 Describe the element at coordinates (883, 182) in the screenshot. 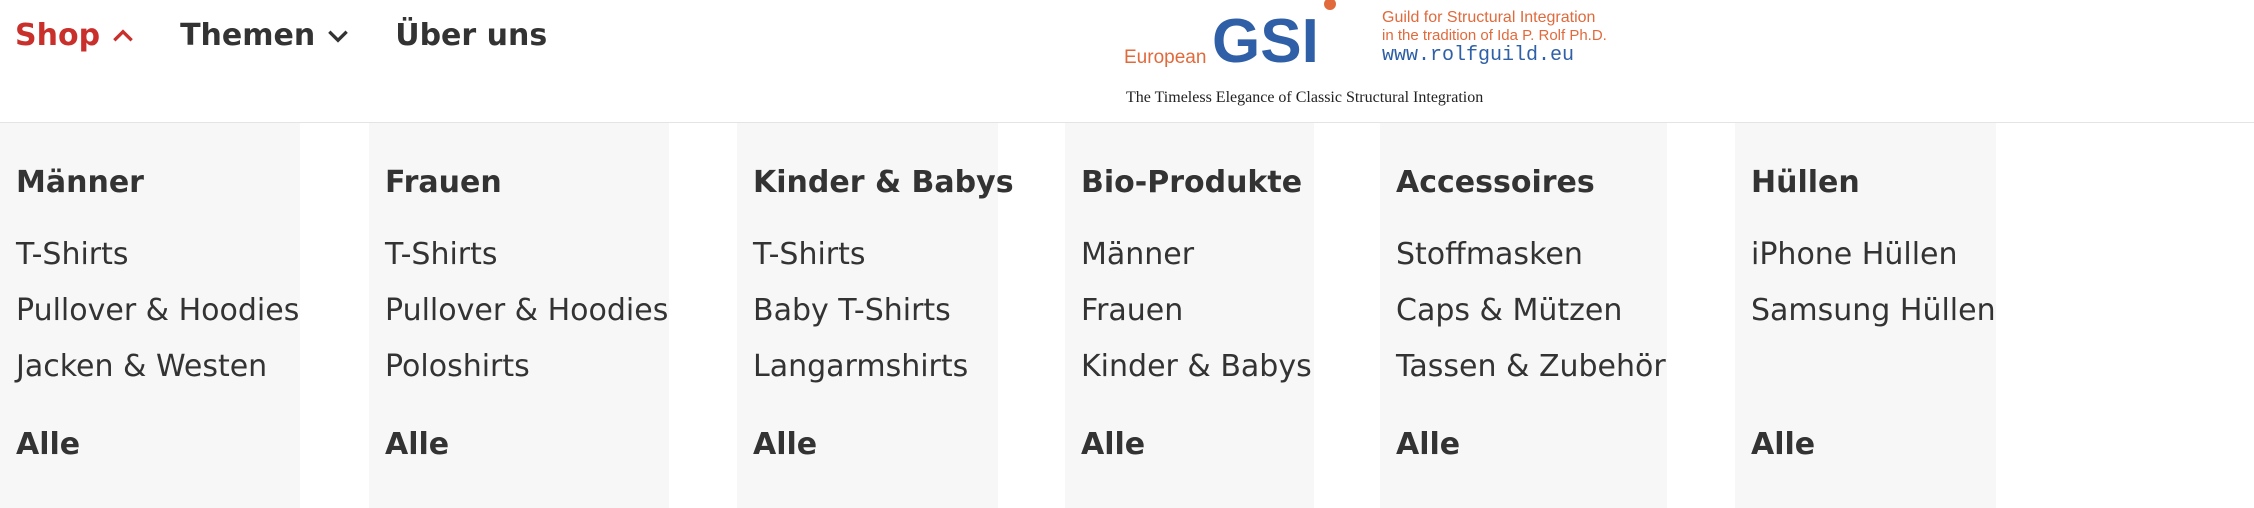

I see `column-title: Kinder & Babys` at that location.